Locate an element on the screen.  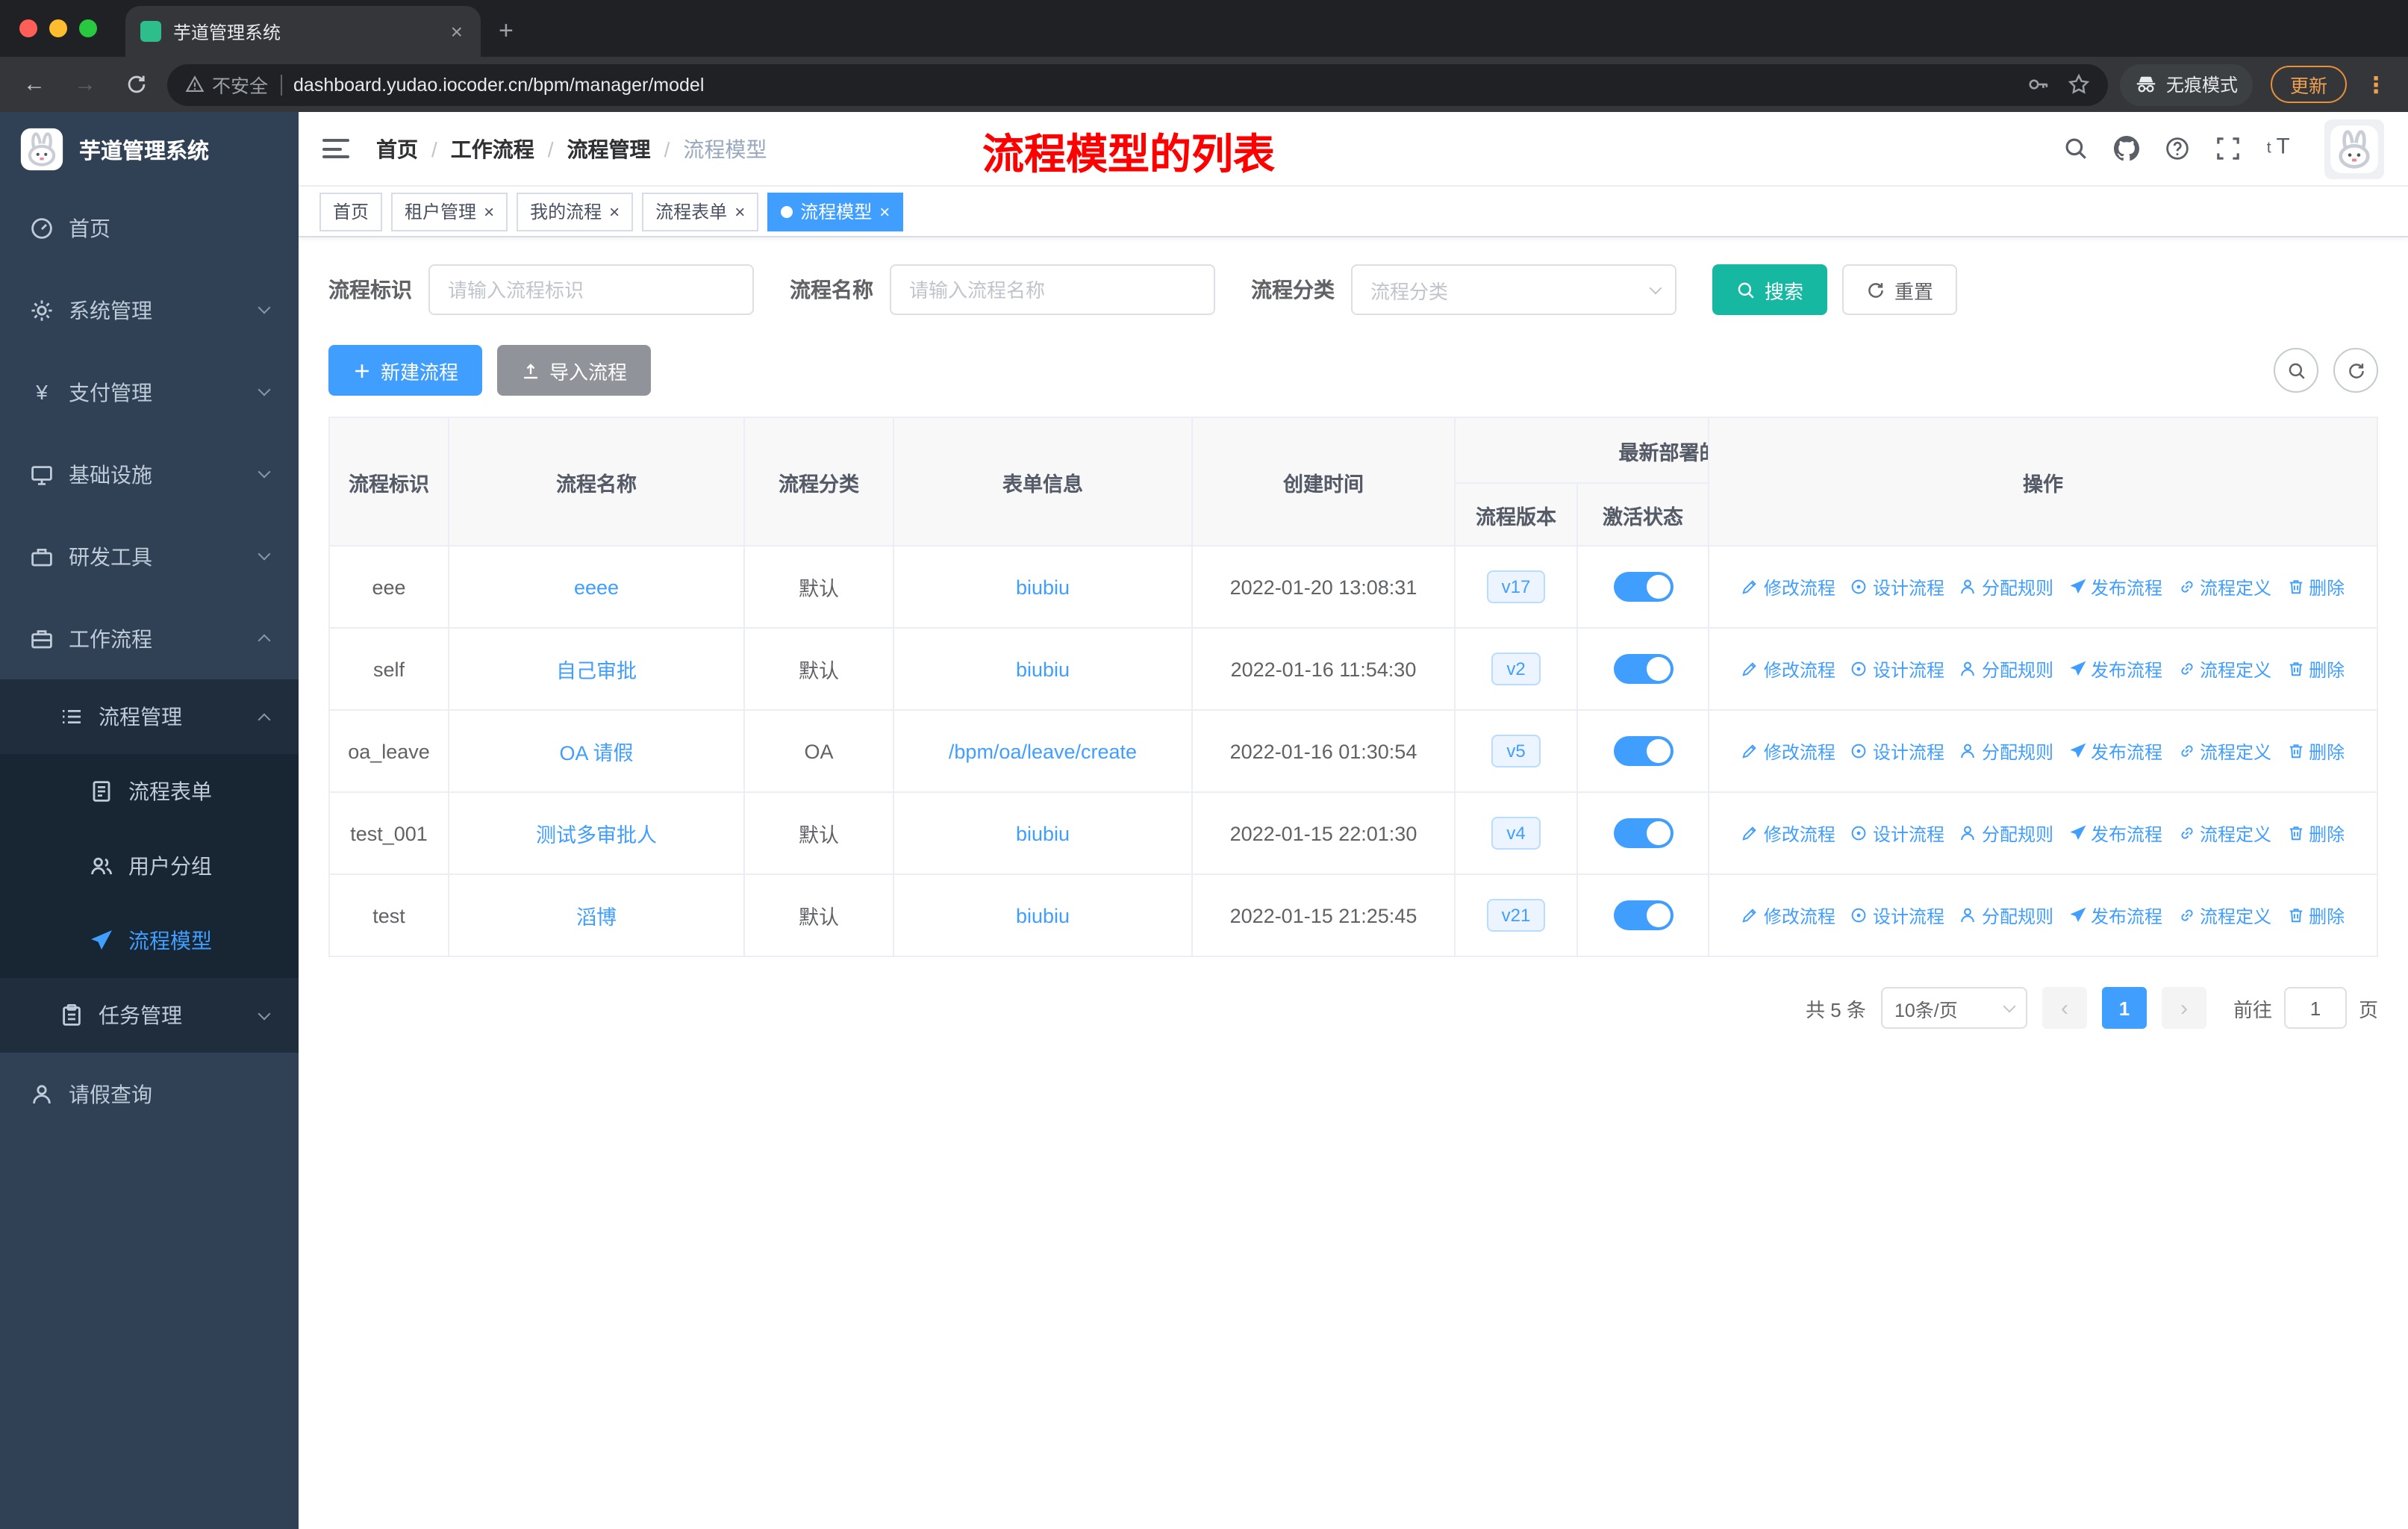
goto-page-input is located at coordinates (2315, 1008).